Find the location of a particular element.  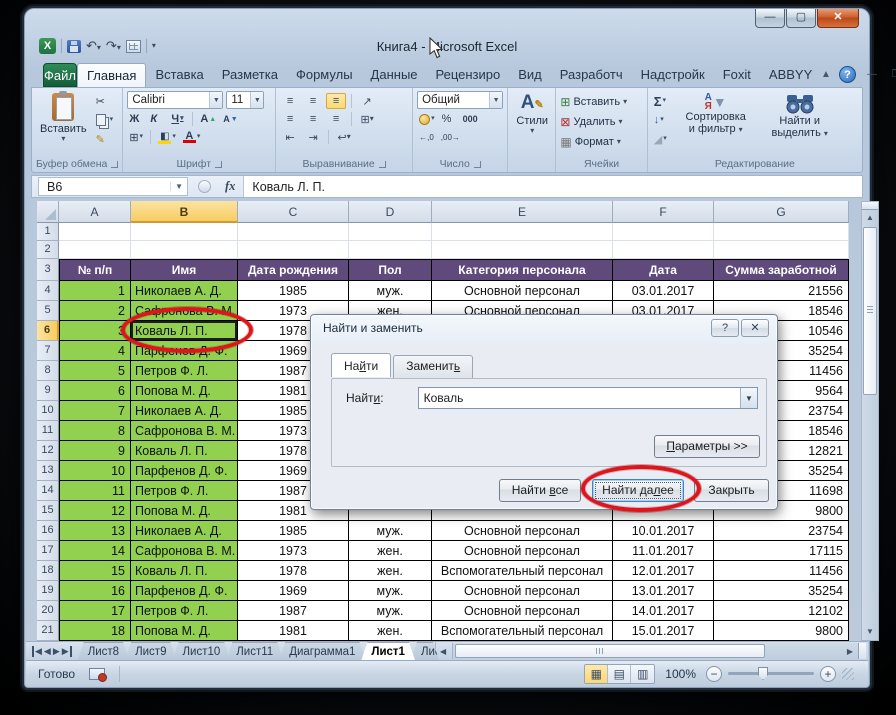

minimize-button: — is located at coordinates (770, 18).